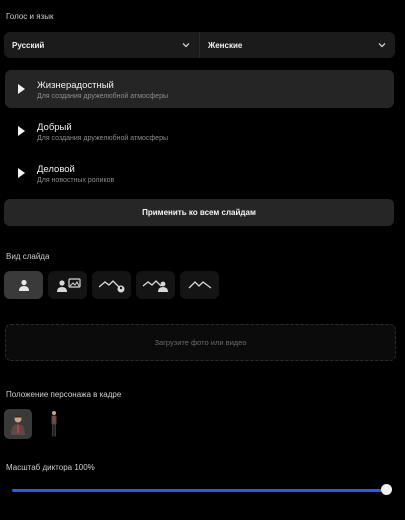 Image resolution: width=405 pixels, height=520 pixels. I want to click on speaker-scale-slider-track, so click(199, 490).